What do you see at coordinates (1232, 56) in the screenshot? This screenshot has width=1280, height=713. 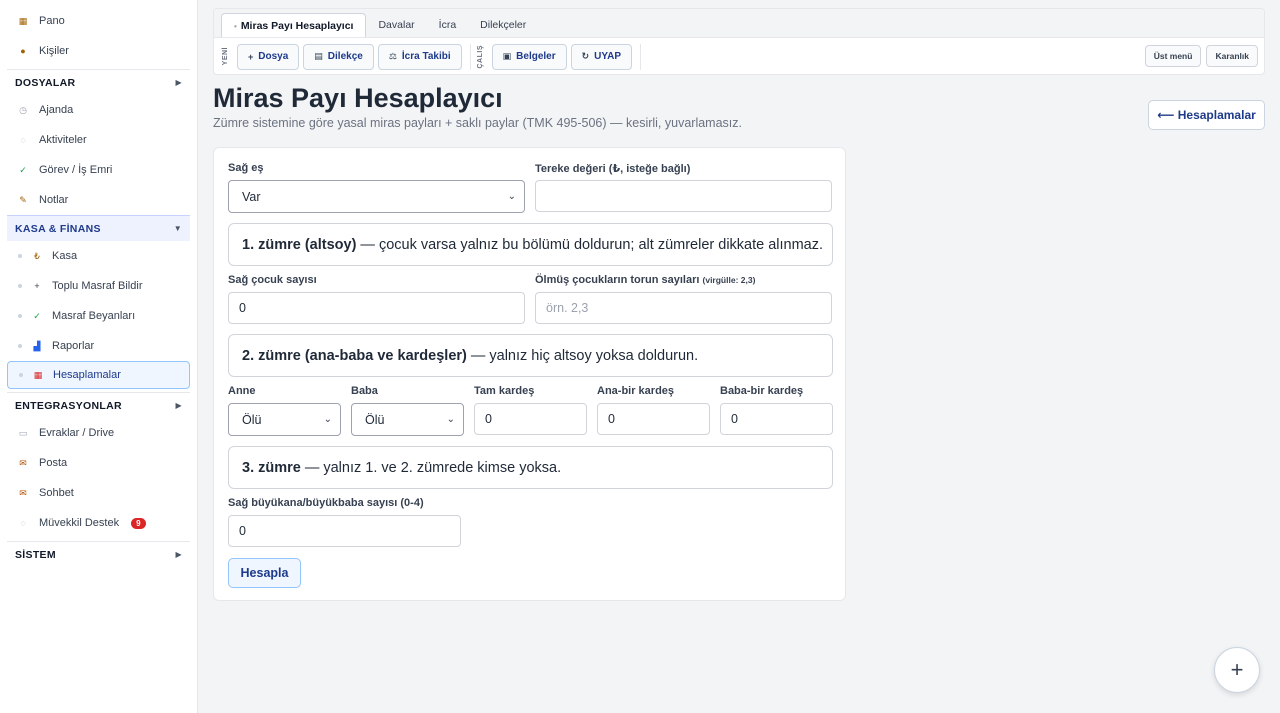 I see `dark-mode-button: Karanlık` at bounding box center [1232, 56].